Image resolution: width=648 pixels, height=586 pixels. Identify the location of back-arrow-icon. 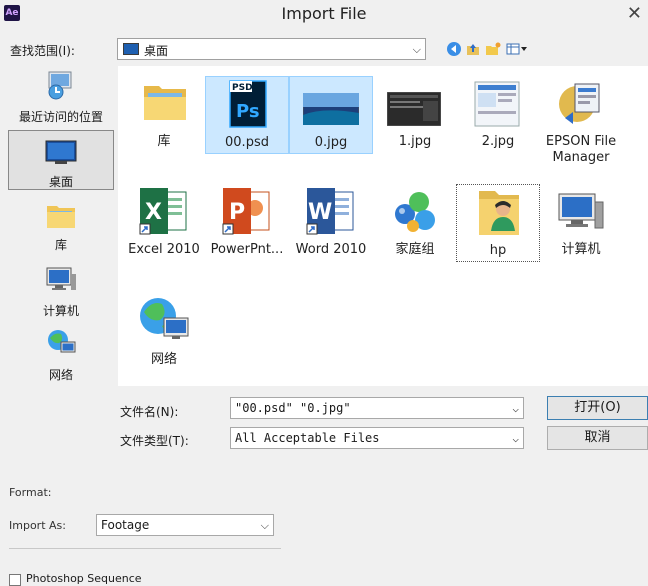
(454, 49).